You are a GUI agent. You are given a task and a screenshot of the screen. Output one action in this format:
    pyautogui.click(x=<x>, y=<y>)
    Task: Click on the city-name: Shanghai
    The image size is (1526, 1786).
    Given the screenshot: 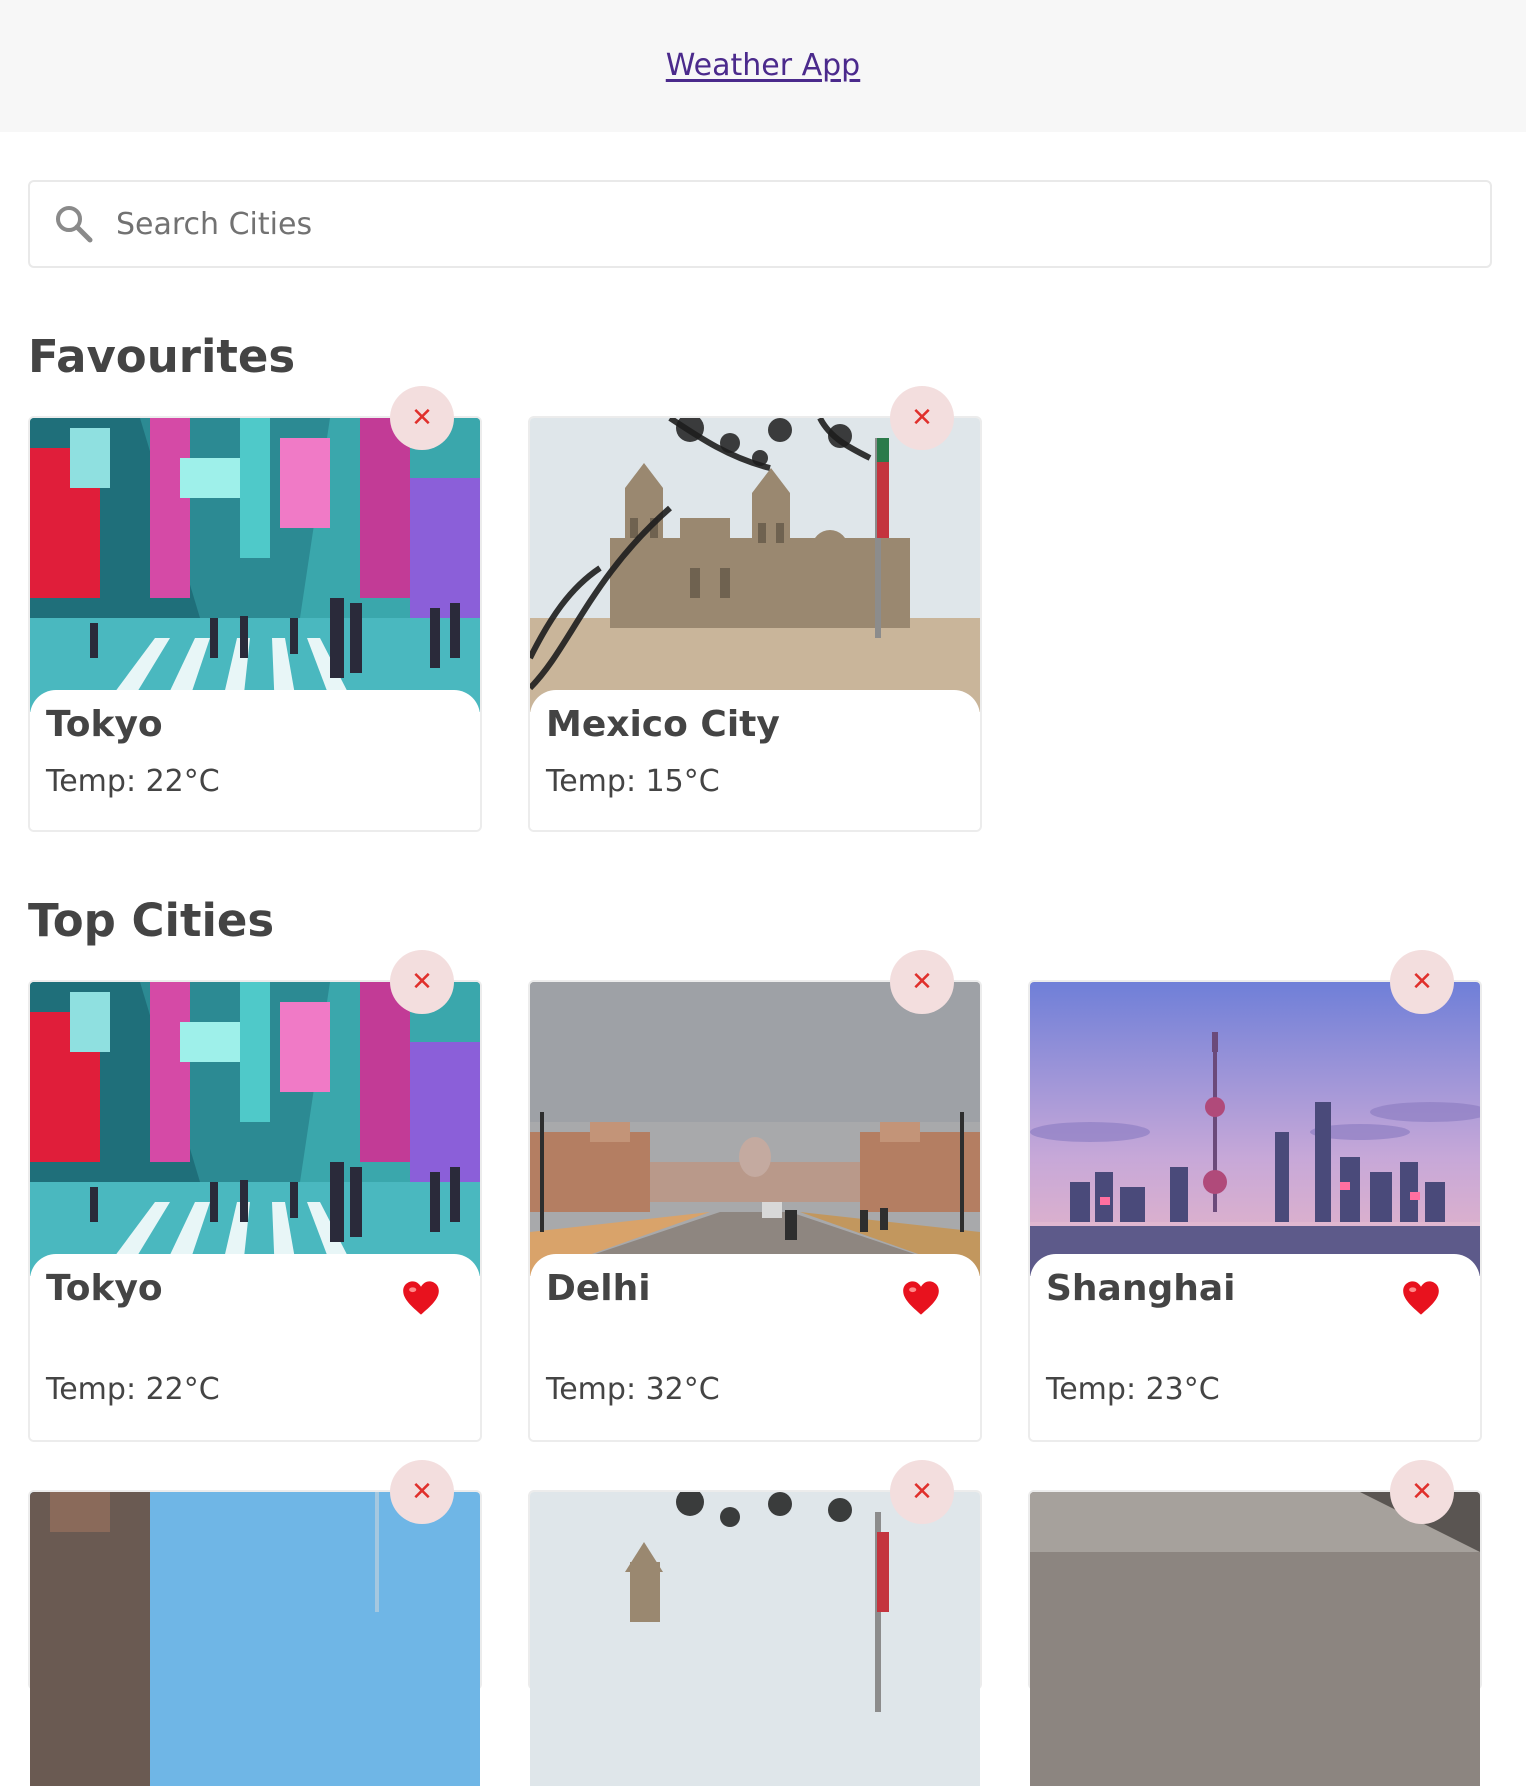 What is the action you would take?
    pyautogui.click(x=1141, y=1288)
    